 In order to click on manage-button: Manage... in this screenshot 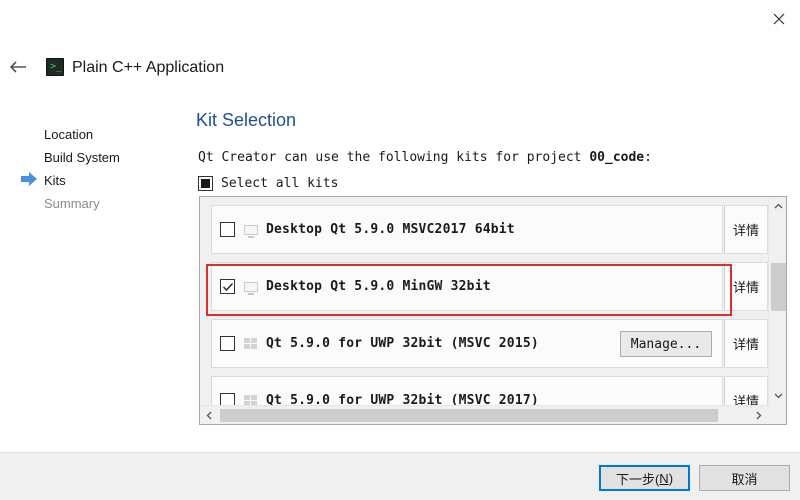, I will do `click(666, 344)`.